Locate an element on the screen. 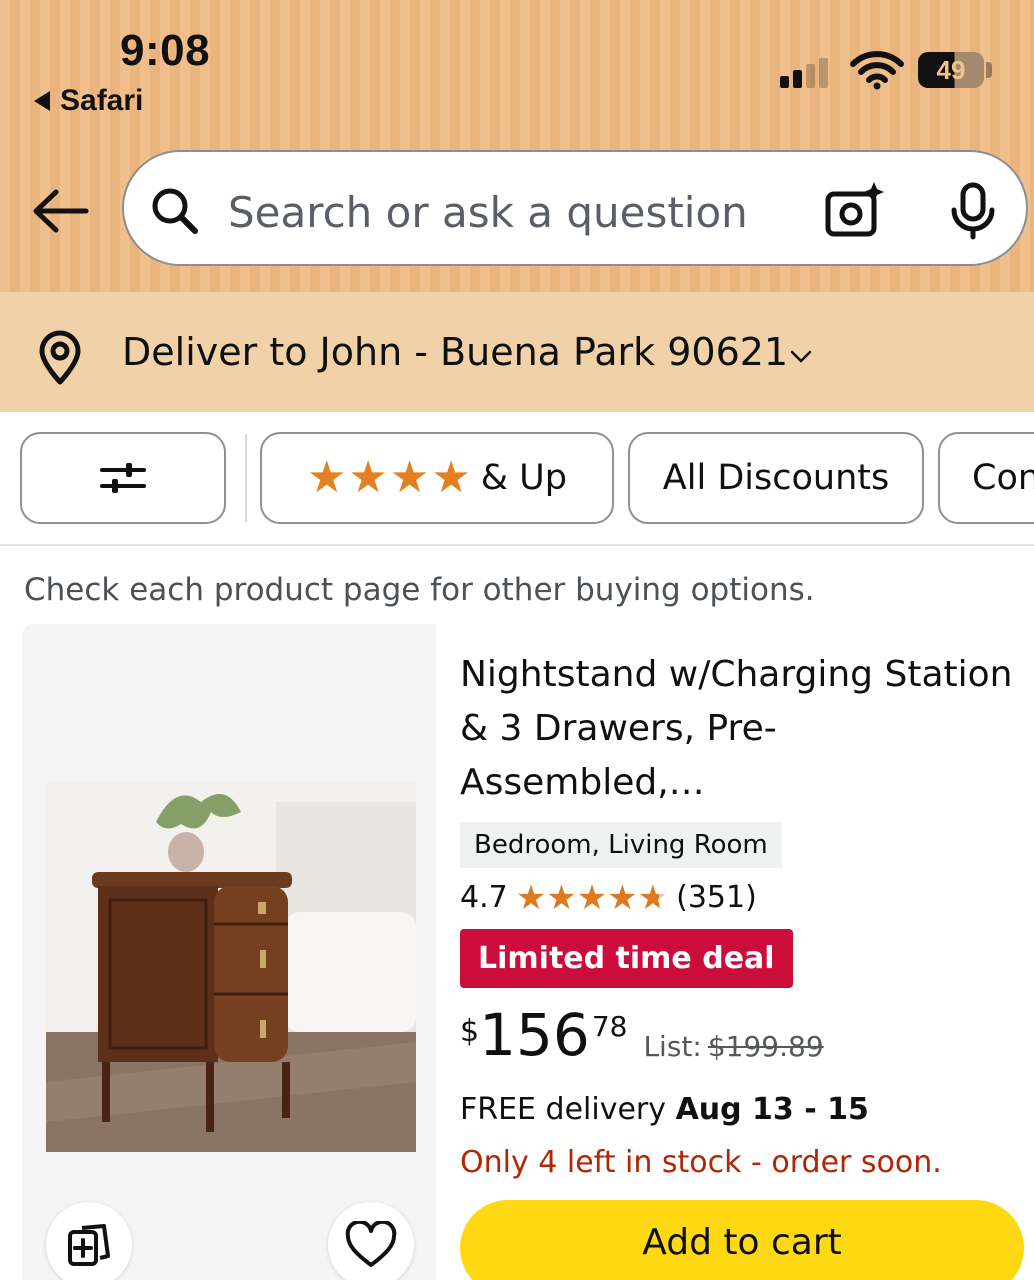  price-row: $ 156 78 List: $199.89 is located at coordinates (740, 1035).